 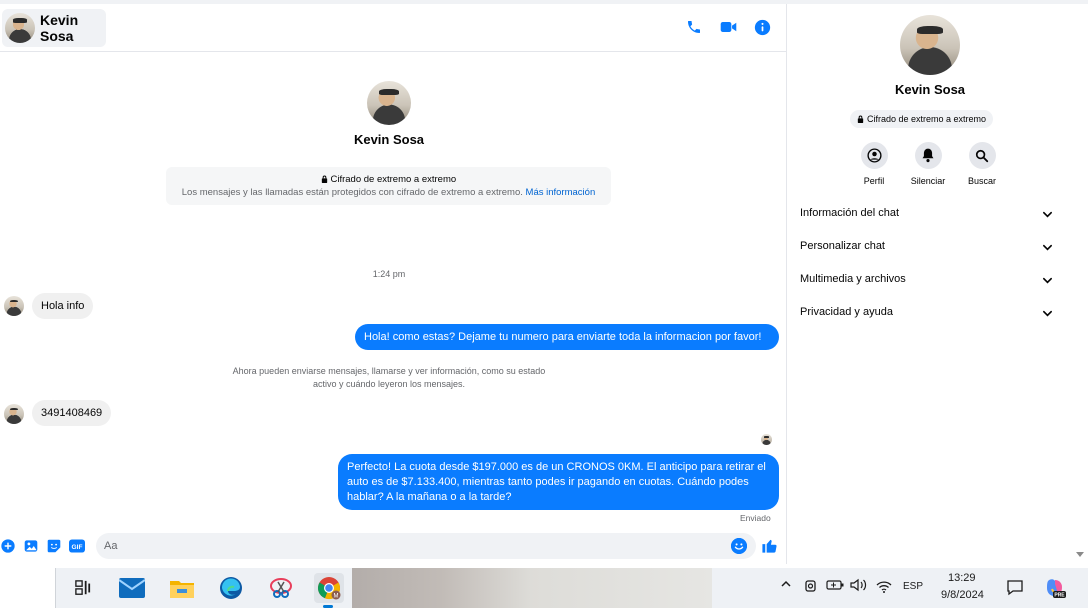 I want to click on mute-button: Silenciar, so click(x=928, y=164).